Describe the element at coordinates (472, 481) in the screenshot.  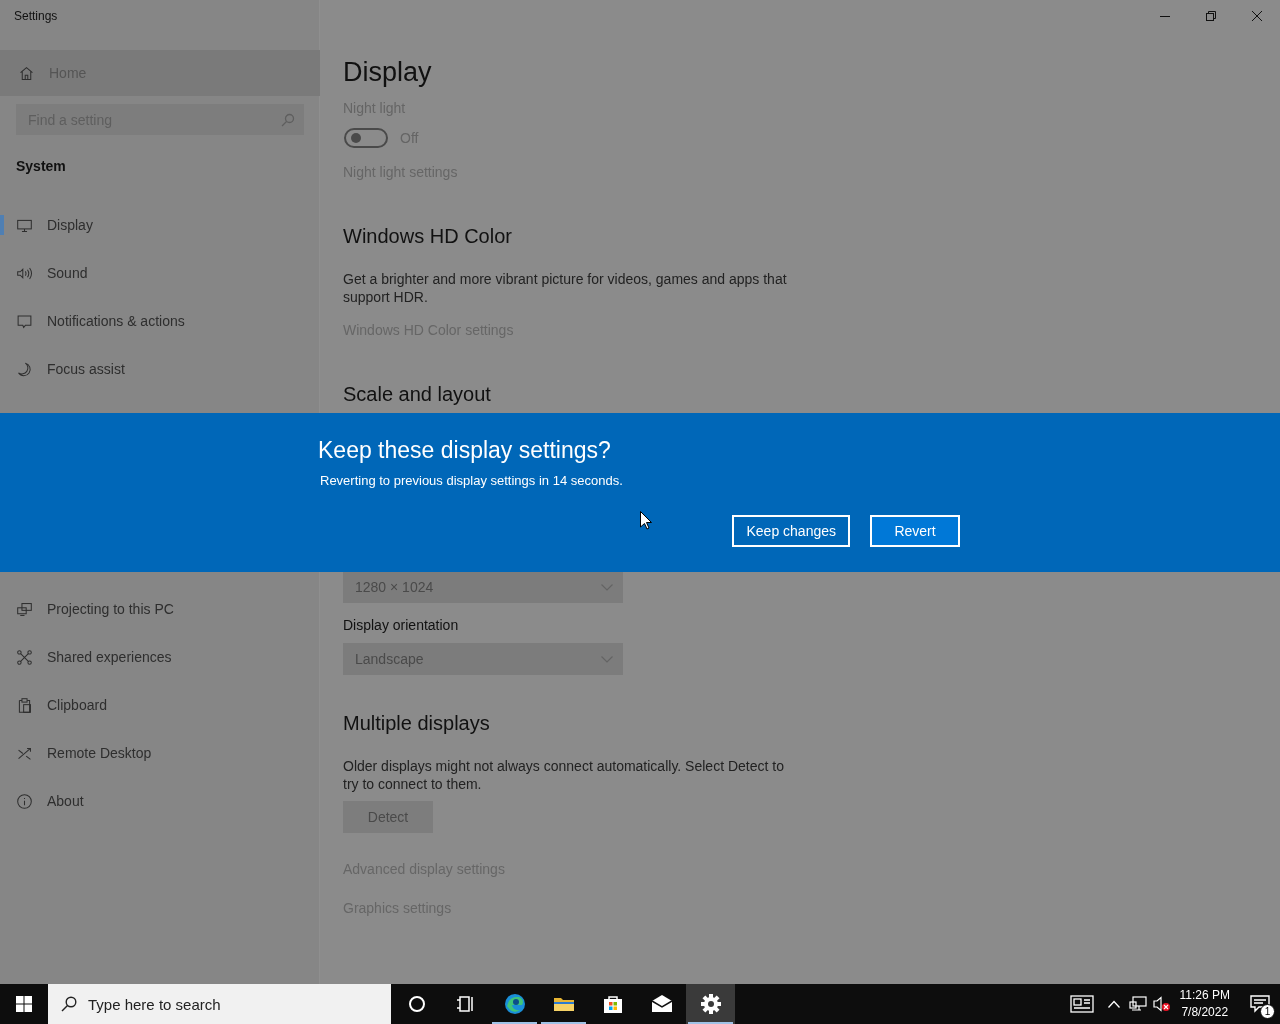
I see `dialog-message: Reverting to previous display settings in 14 seconds.` at that location.